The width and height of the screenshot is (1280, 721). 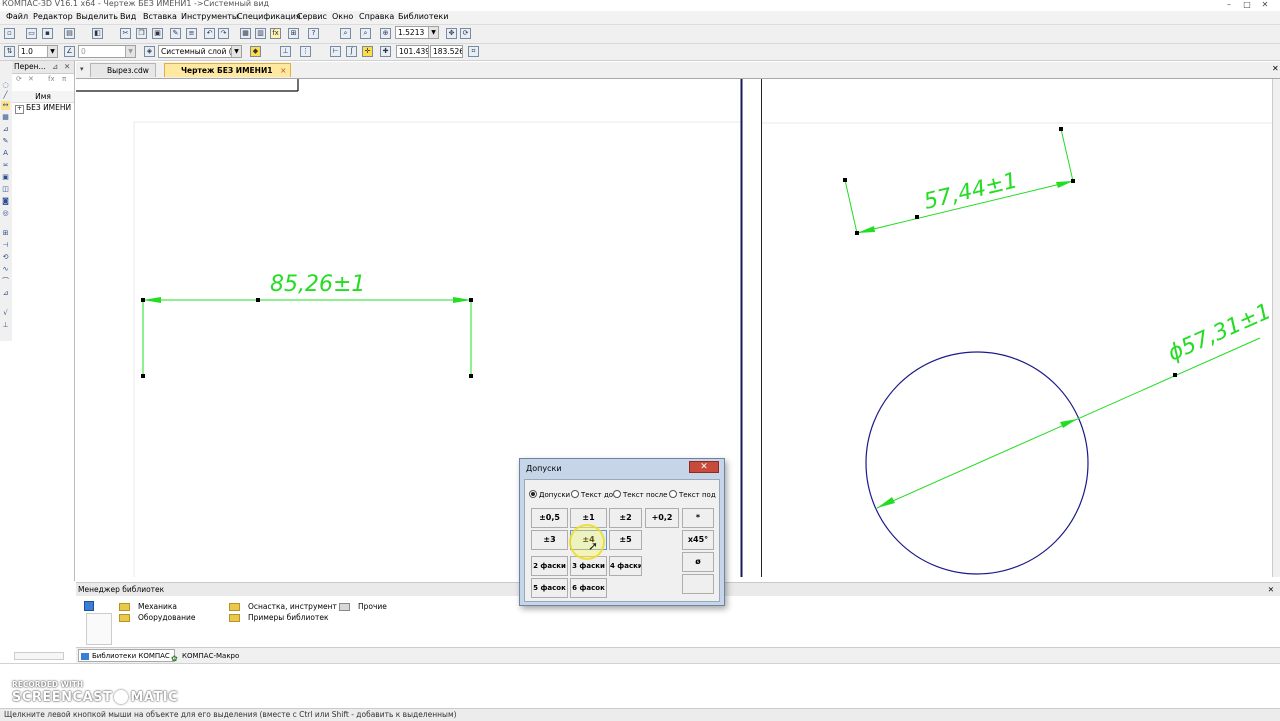 I want to click on brush-icon: ✎, so click(x=175, y=33).